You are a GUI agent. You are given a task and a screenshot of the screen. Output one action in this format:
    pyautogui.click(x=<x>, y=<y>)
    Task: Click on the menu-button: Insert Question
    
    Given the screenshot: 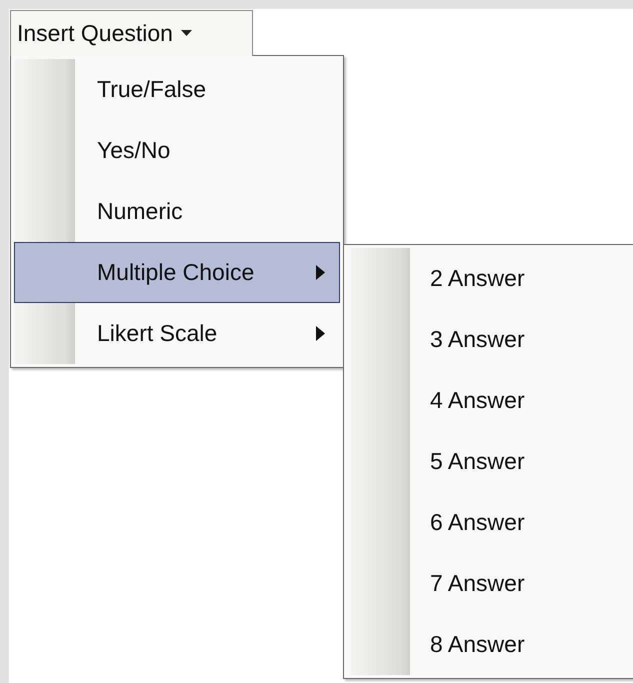 What is the action you would take?
    pyautogui.click(x=131, y=33)
    